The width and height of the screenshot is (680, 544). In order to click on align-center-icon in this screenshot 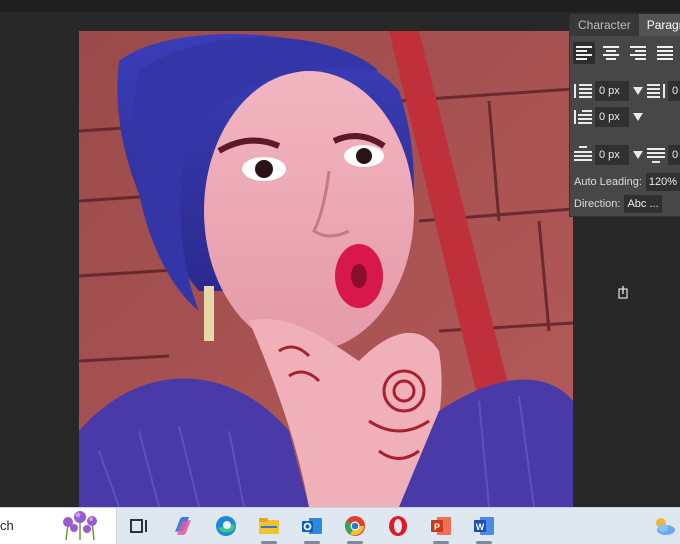, I will do `click(611, 53)`.